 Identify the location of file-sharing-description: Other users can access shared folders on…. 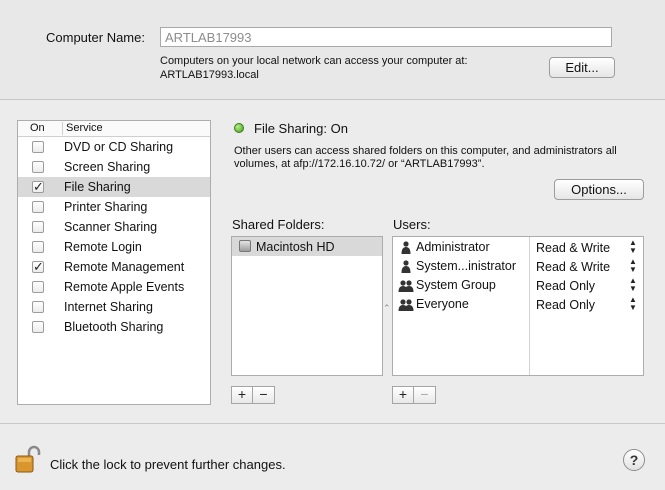
(425, 157).